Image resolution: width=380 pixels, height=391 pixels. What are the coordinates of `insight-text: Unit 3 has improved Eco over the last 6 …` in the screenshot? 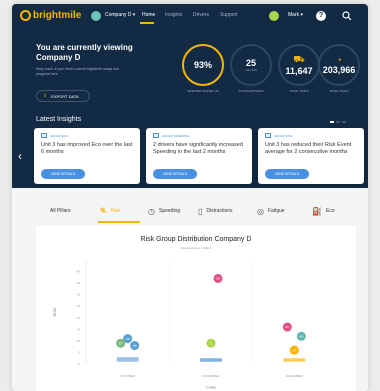 It's located at (87, 148).